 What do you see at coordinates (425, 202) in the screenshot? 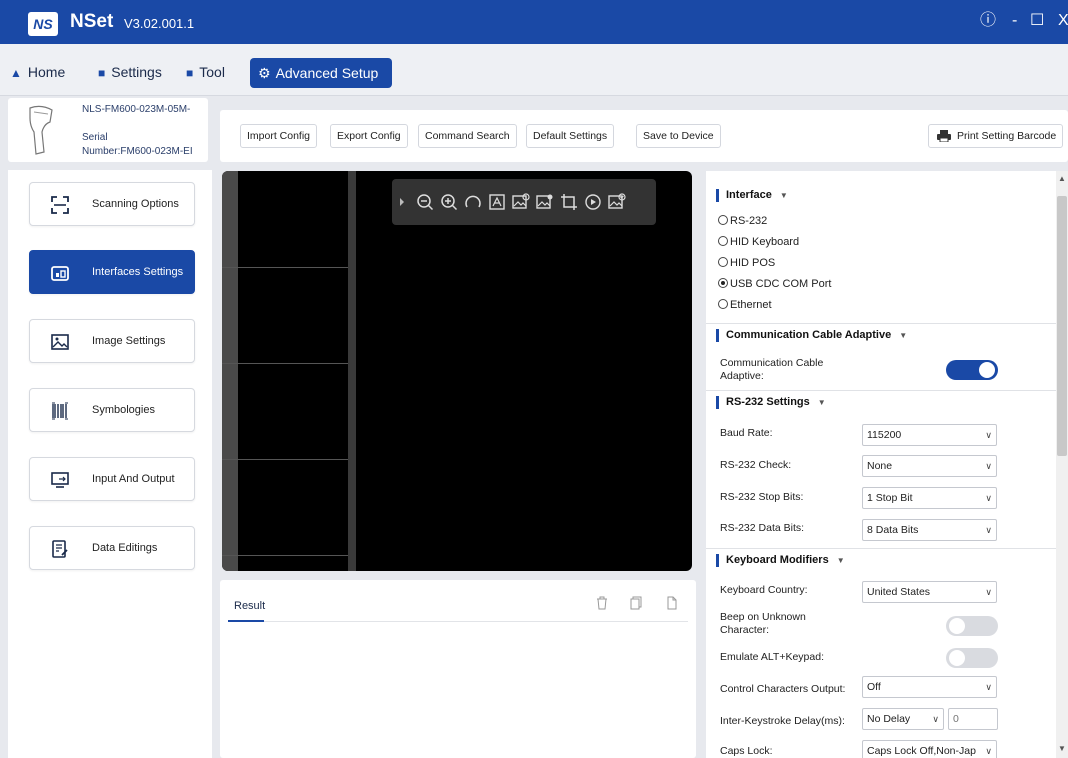
I see `zoom-out-icon` at bounding box center [425, 202].